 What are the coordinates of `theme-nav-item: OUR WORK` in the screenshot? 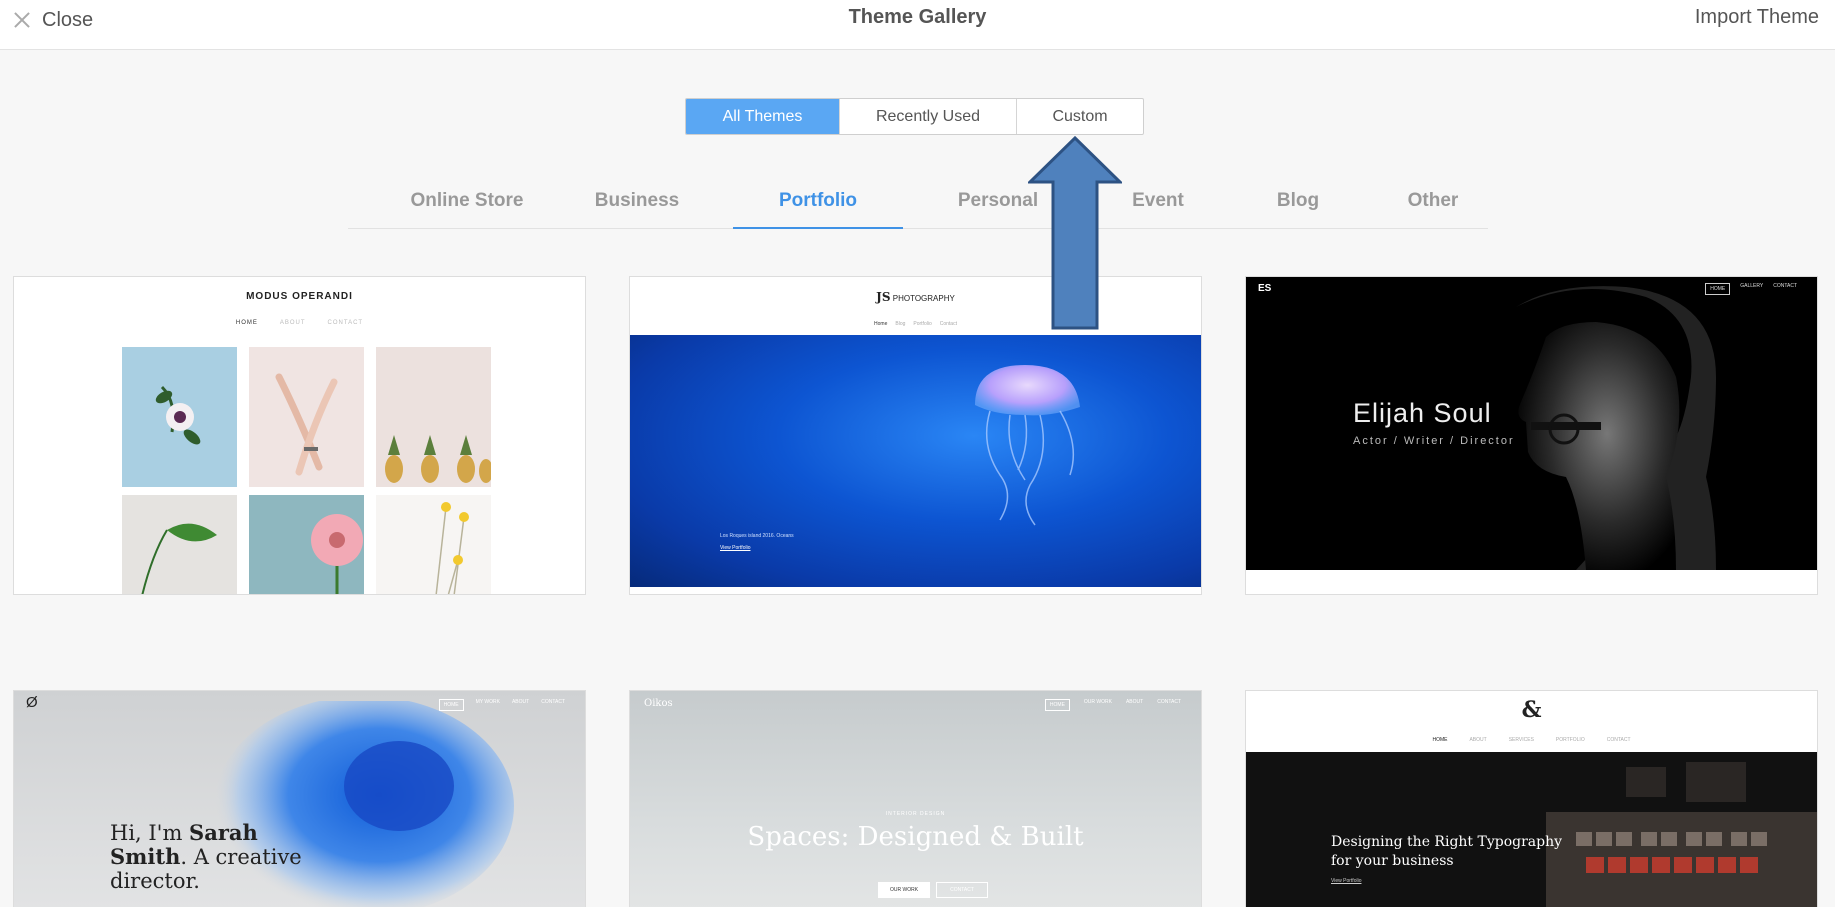 It's located at (1097, 702).